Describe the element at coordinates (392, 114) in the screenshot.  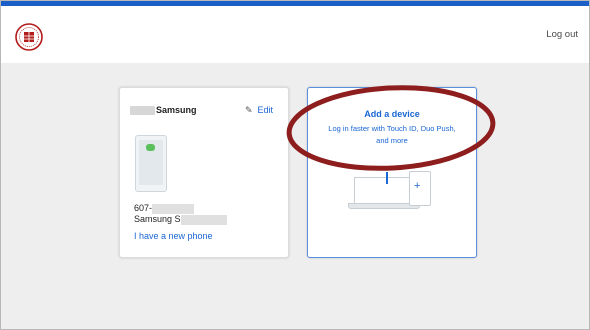
I see `add-device-title: Add a device` at that location.